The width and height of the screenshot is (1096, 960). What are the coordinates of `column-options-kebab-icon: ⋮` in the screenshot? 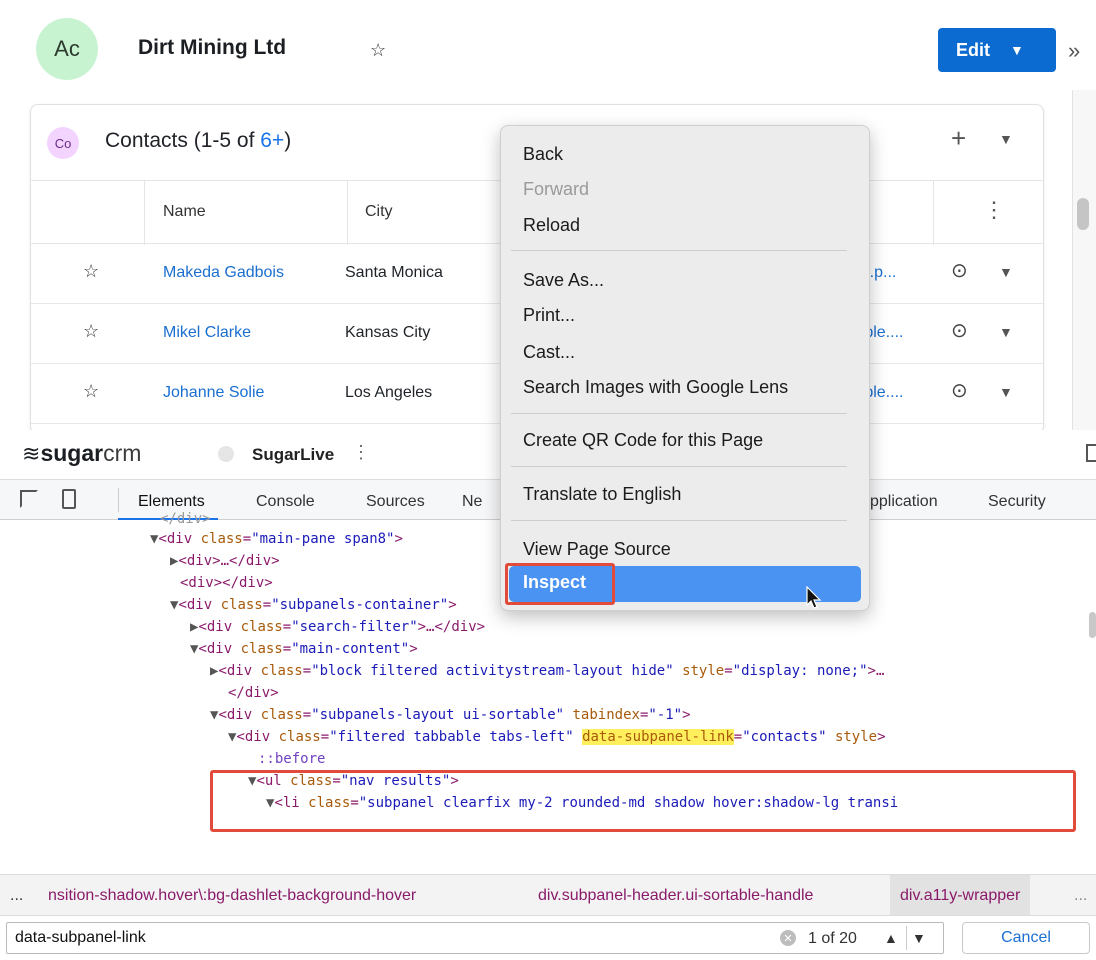 It's located at (994, 210).